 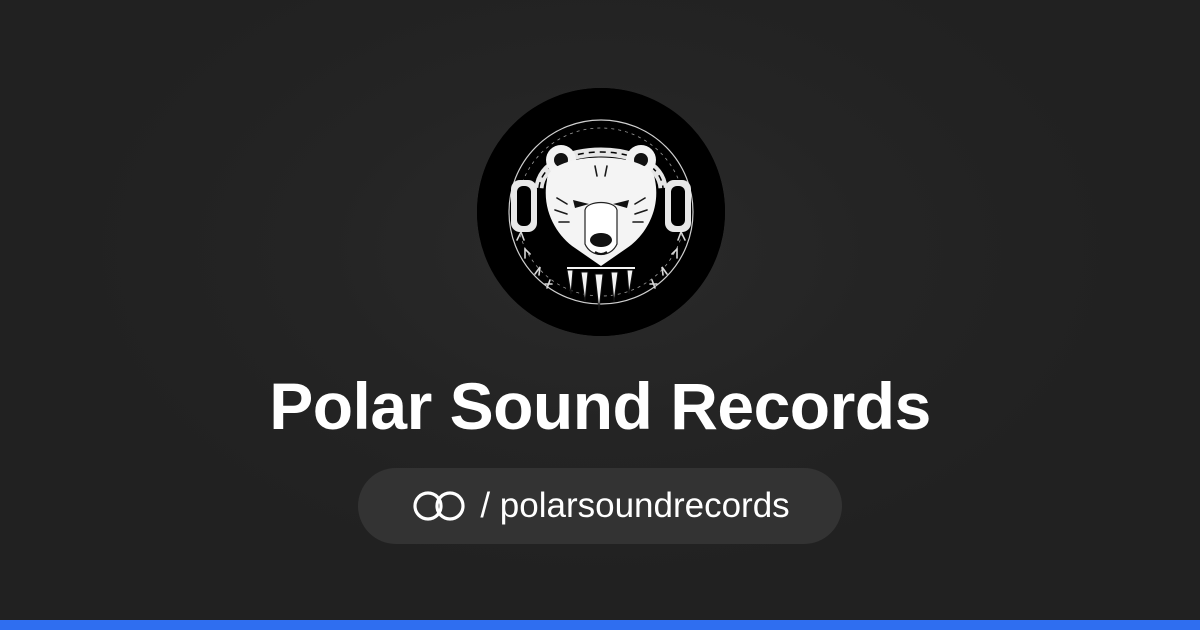 I want to click on accent-bar, so click(x=600, y=625).